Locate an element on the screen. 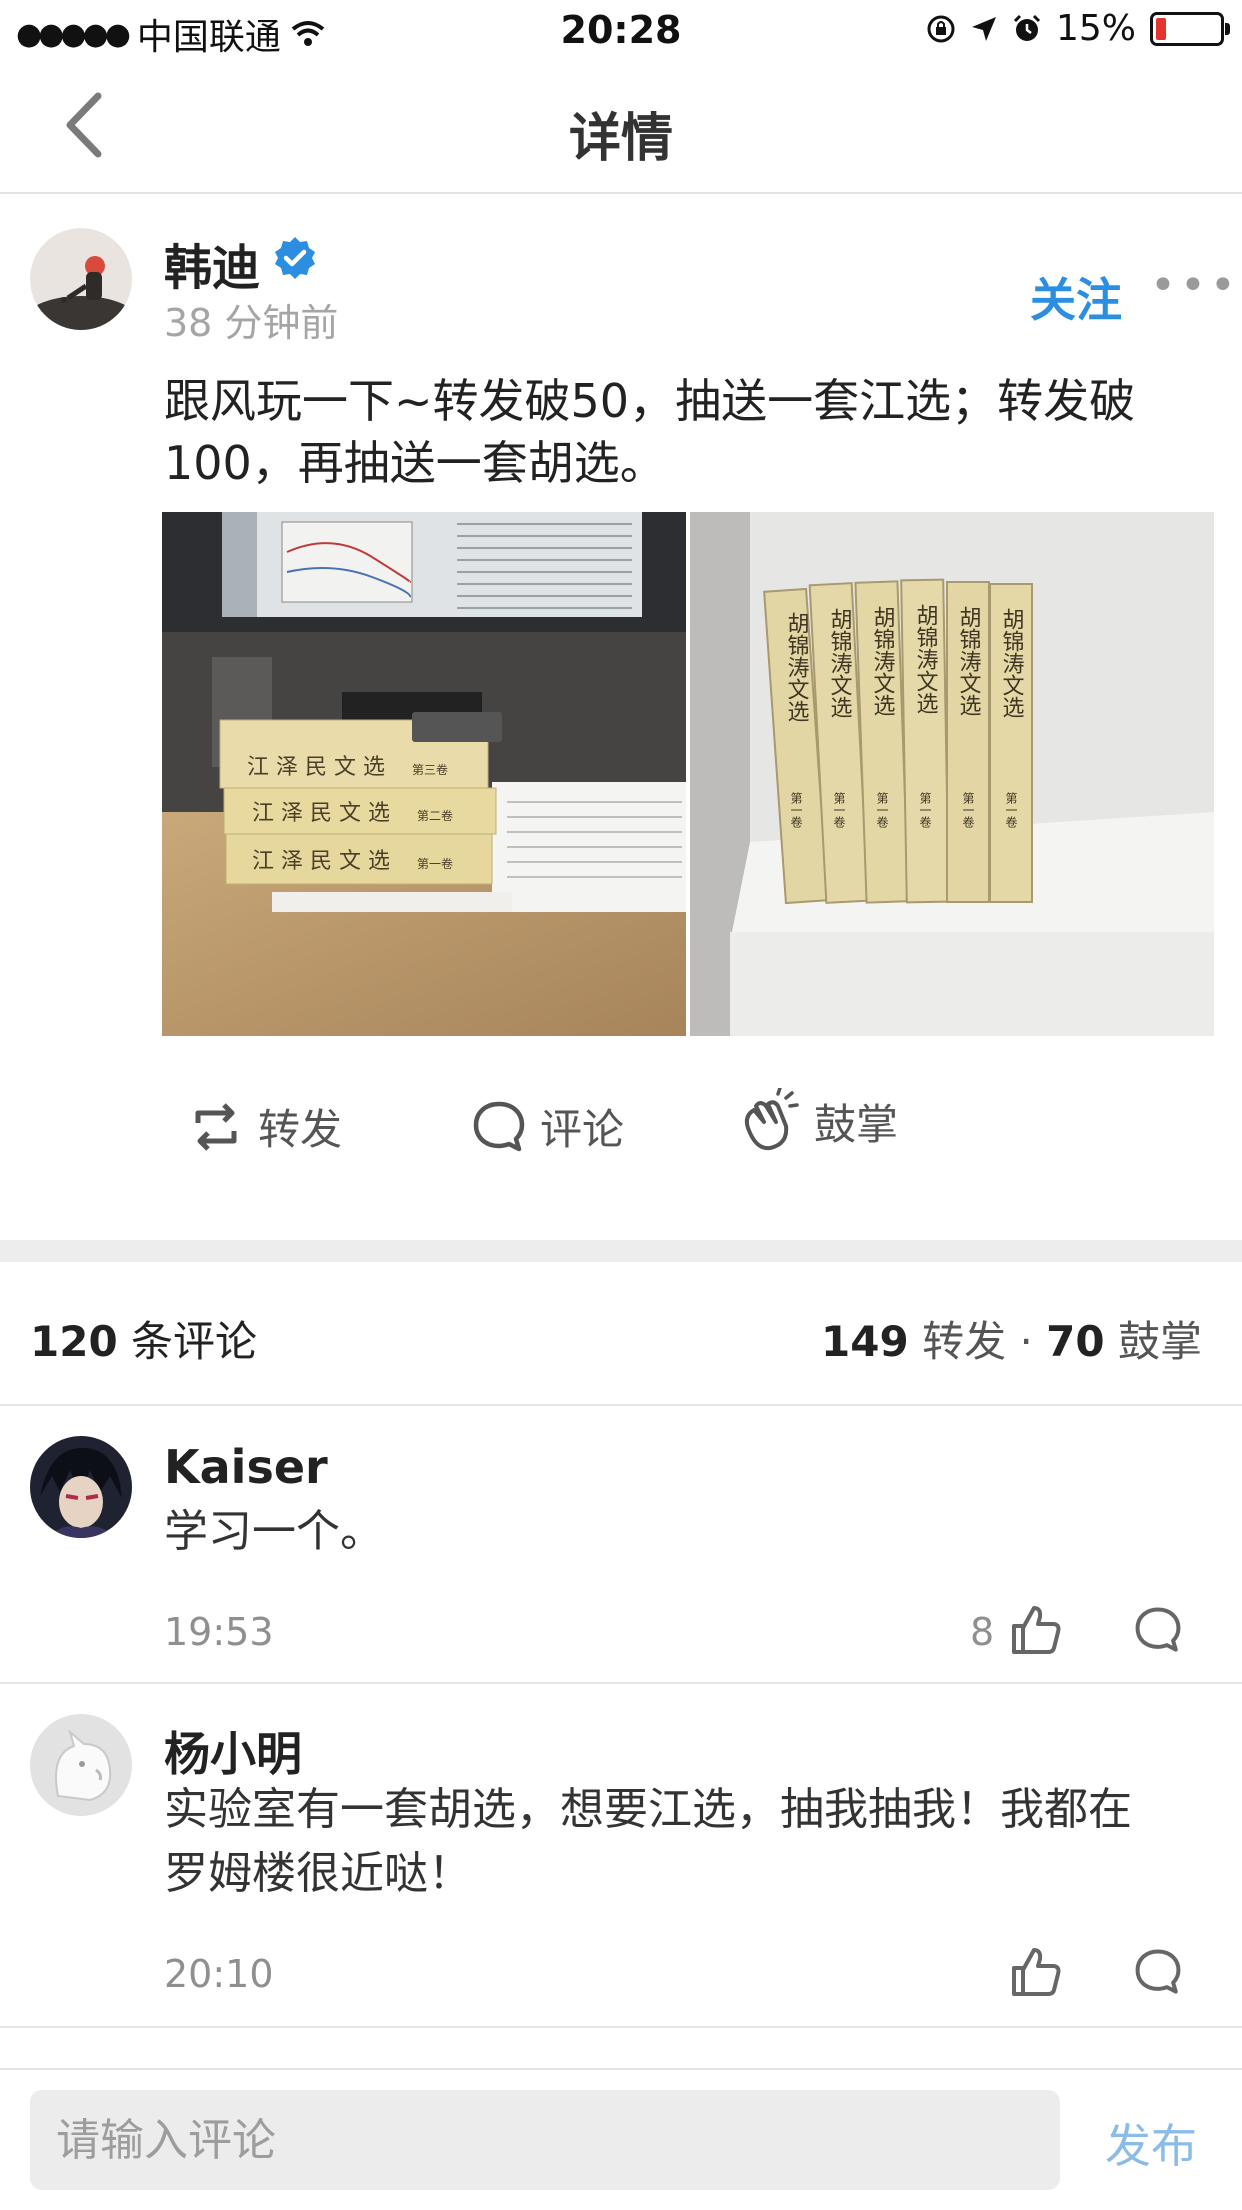 The image size is (1242, 2210). verified-badge-icon is located at coordinates (295, 258).